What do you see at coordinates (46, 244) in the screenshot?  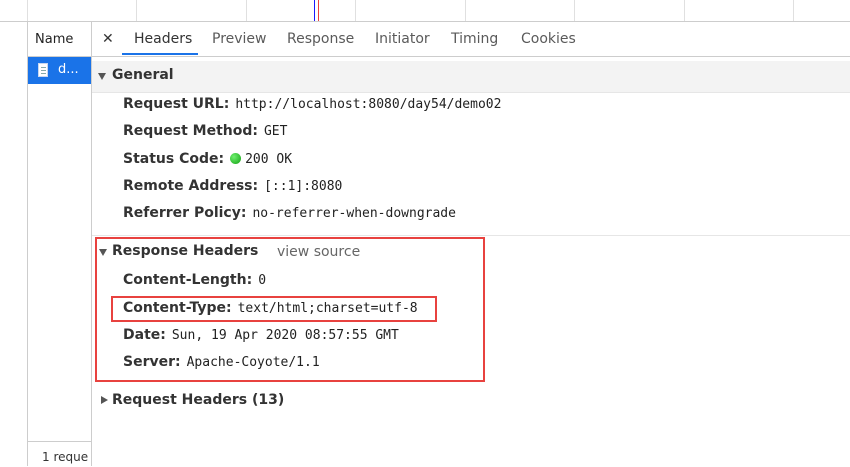 I see `request-list: Name d... 1 reque` at bounding box center [46, 244].